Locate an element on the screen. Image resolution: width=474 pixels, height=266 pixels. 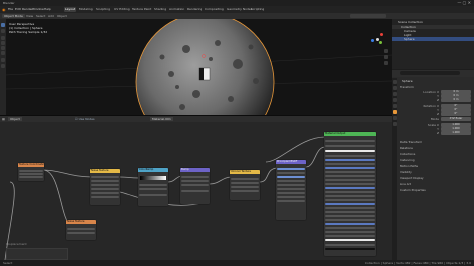
editor-type-icon: ▦ is located at coordinates (3, 119).